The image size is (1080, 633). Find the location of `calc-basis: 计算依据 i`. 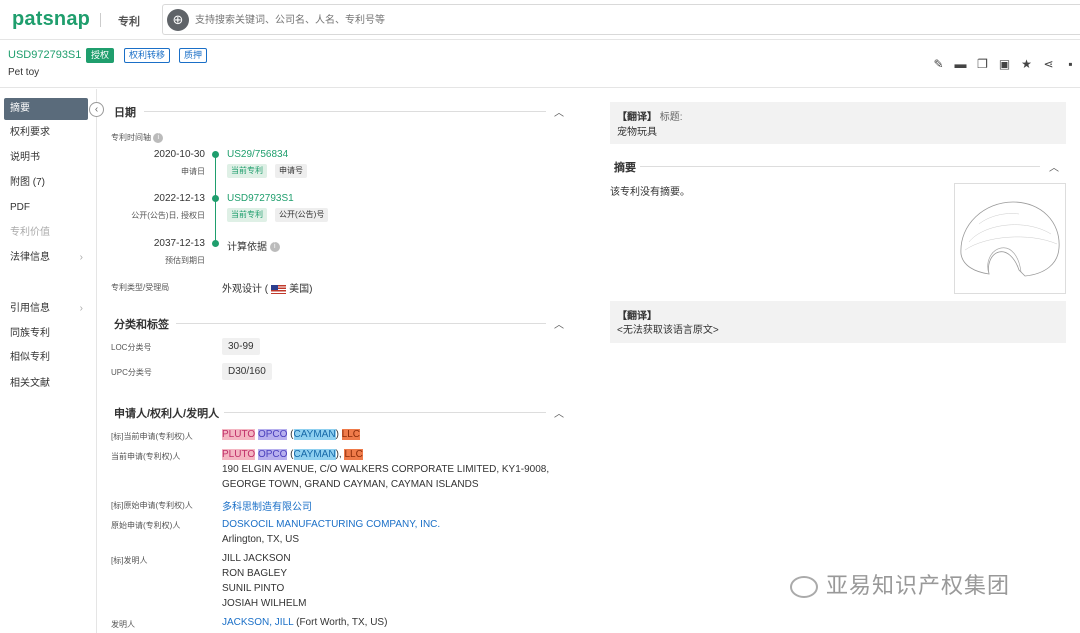

calc-basis: 计算依据 i is located at coordinates (253, 245).